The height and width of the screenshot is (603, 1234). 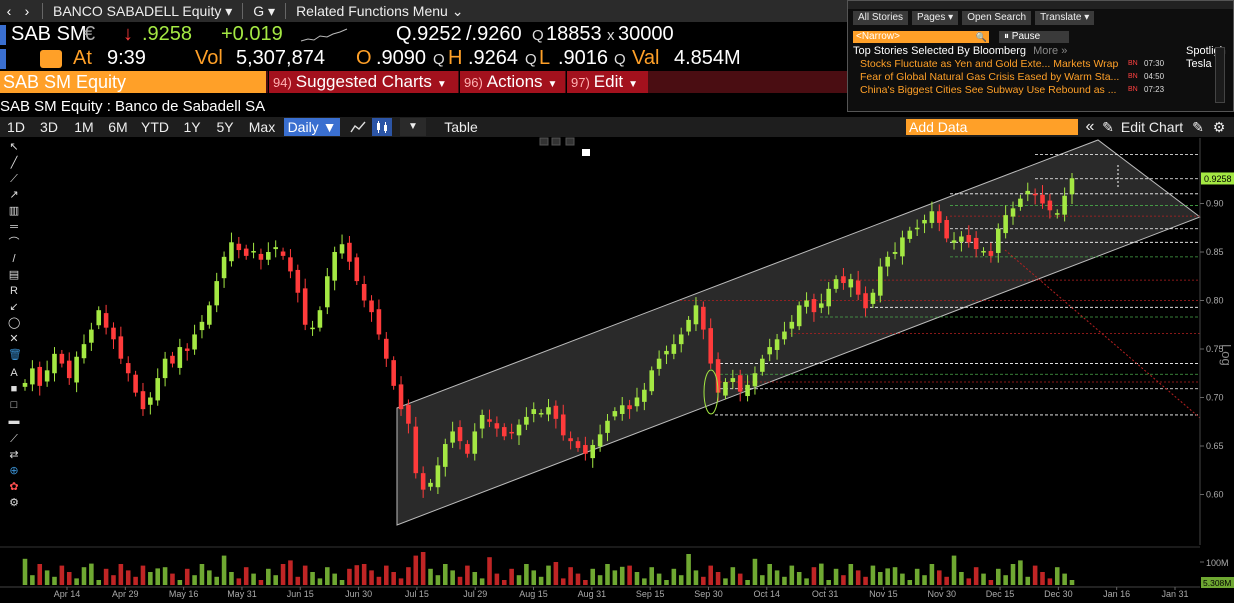 What do you see at coordinates (997, 18) in the screenshot?
I see `tab-open-search: Open Search` at bounding box center [997, 18].